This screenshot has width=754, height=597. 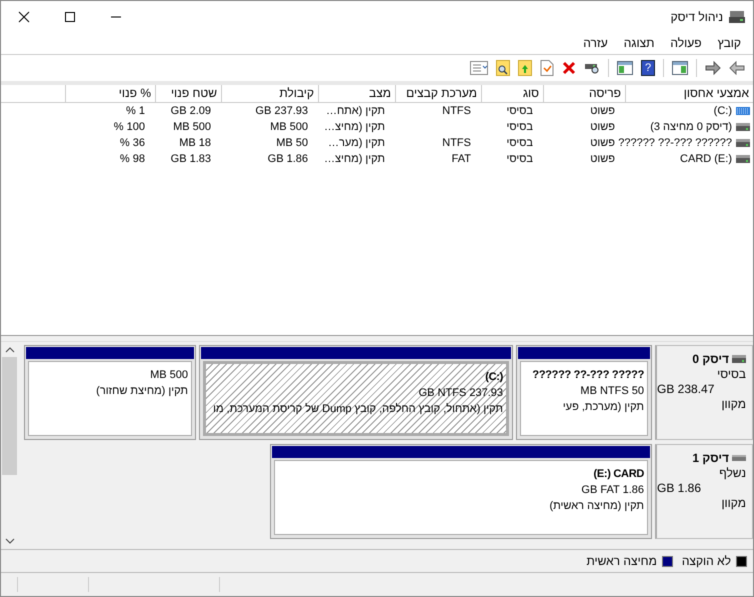 I want to click on table-cell: GB 1.83, so click(x=190, y=159).